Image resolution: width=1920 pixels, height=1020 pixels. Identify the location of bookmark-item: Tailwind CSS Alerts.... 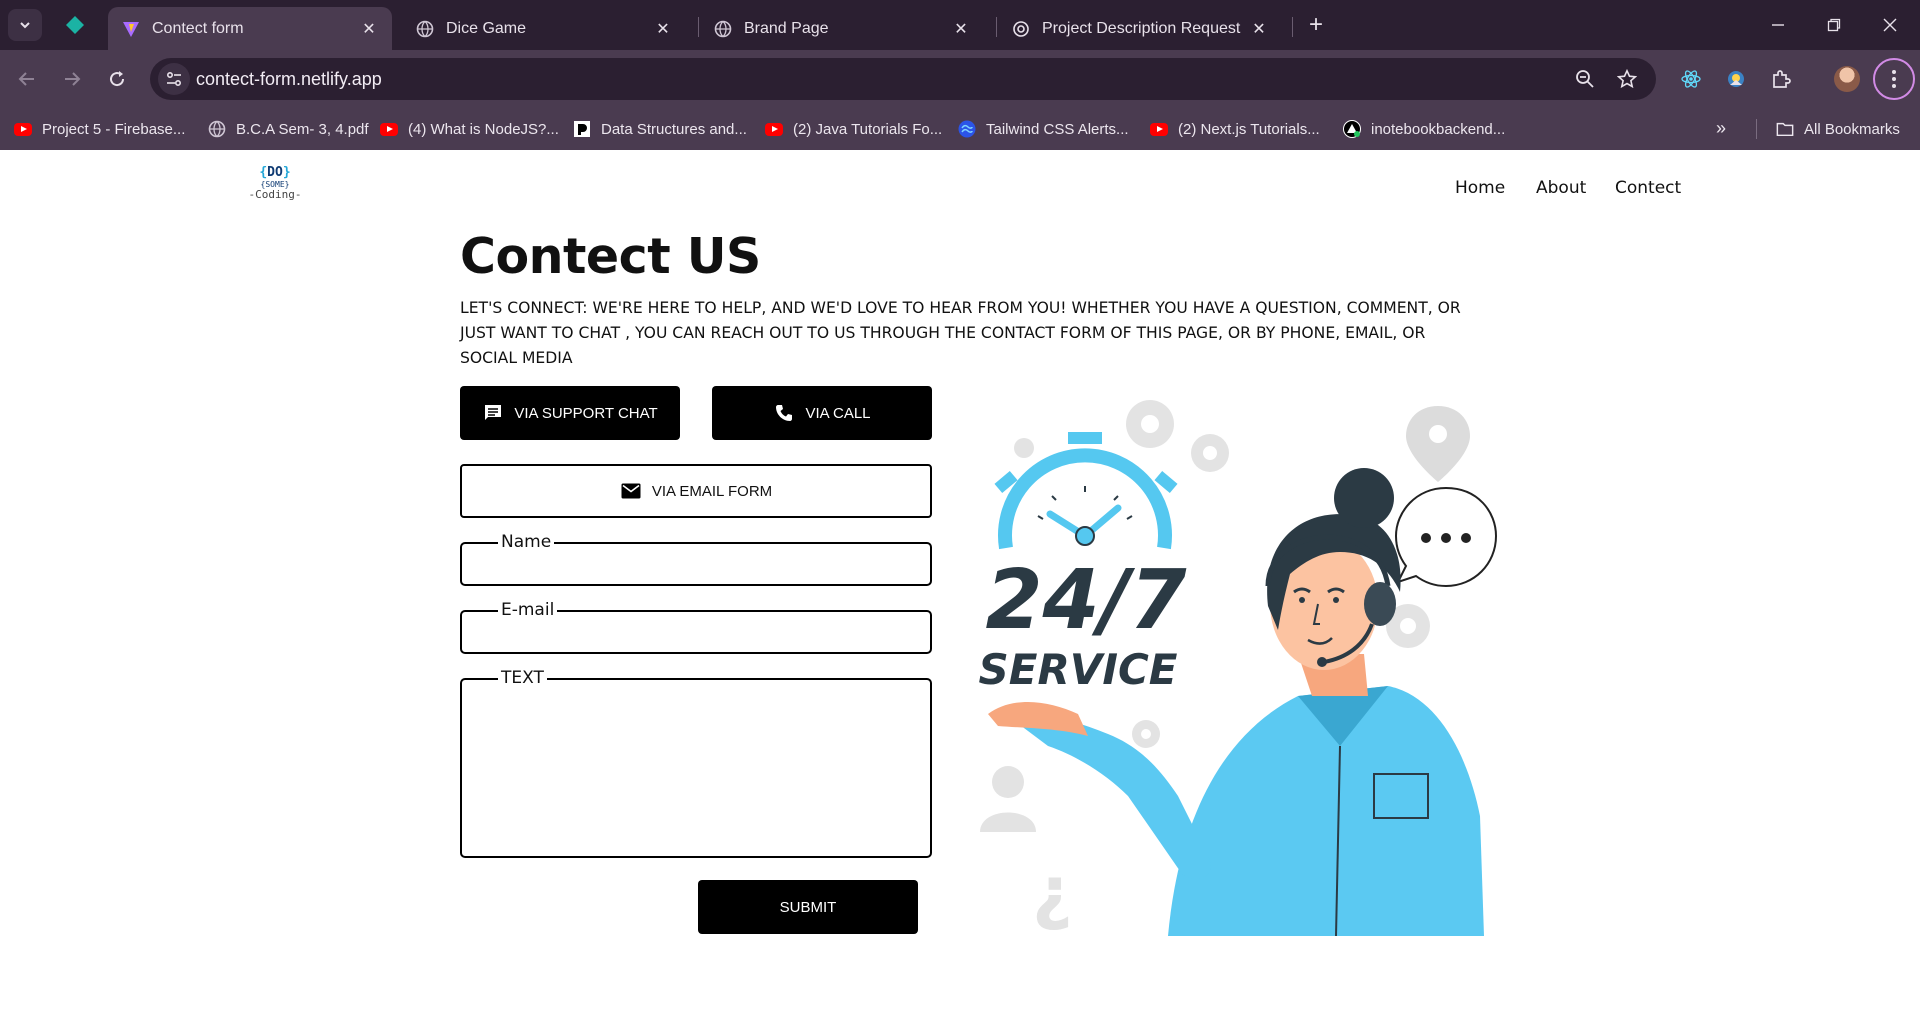
(1043, 129).